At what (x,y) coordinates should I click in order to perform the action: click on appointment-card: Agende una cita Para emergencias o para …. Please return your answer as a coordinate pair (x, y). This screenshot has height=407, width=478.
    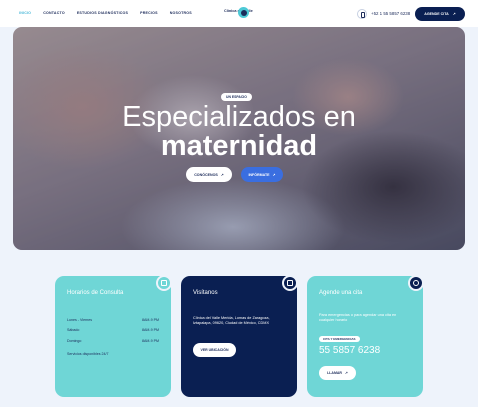
    Looking at the image, I should click on (365, 336).